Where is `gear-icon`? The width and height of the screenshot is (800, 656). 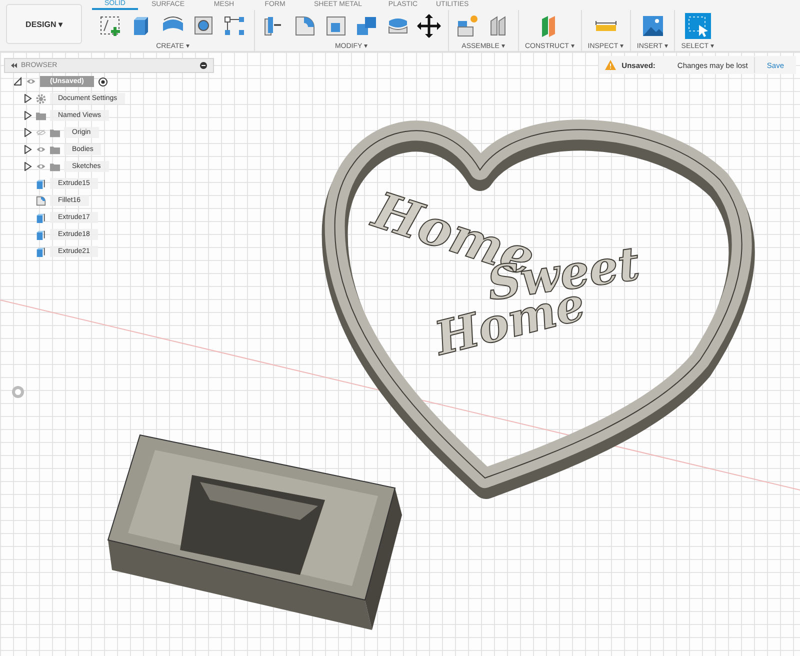
gear-icon is located at coordinates (41, 99).